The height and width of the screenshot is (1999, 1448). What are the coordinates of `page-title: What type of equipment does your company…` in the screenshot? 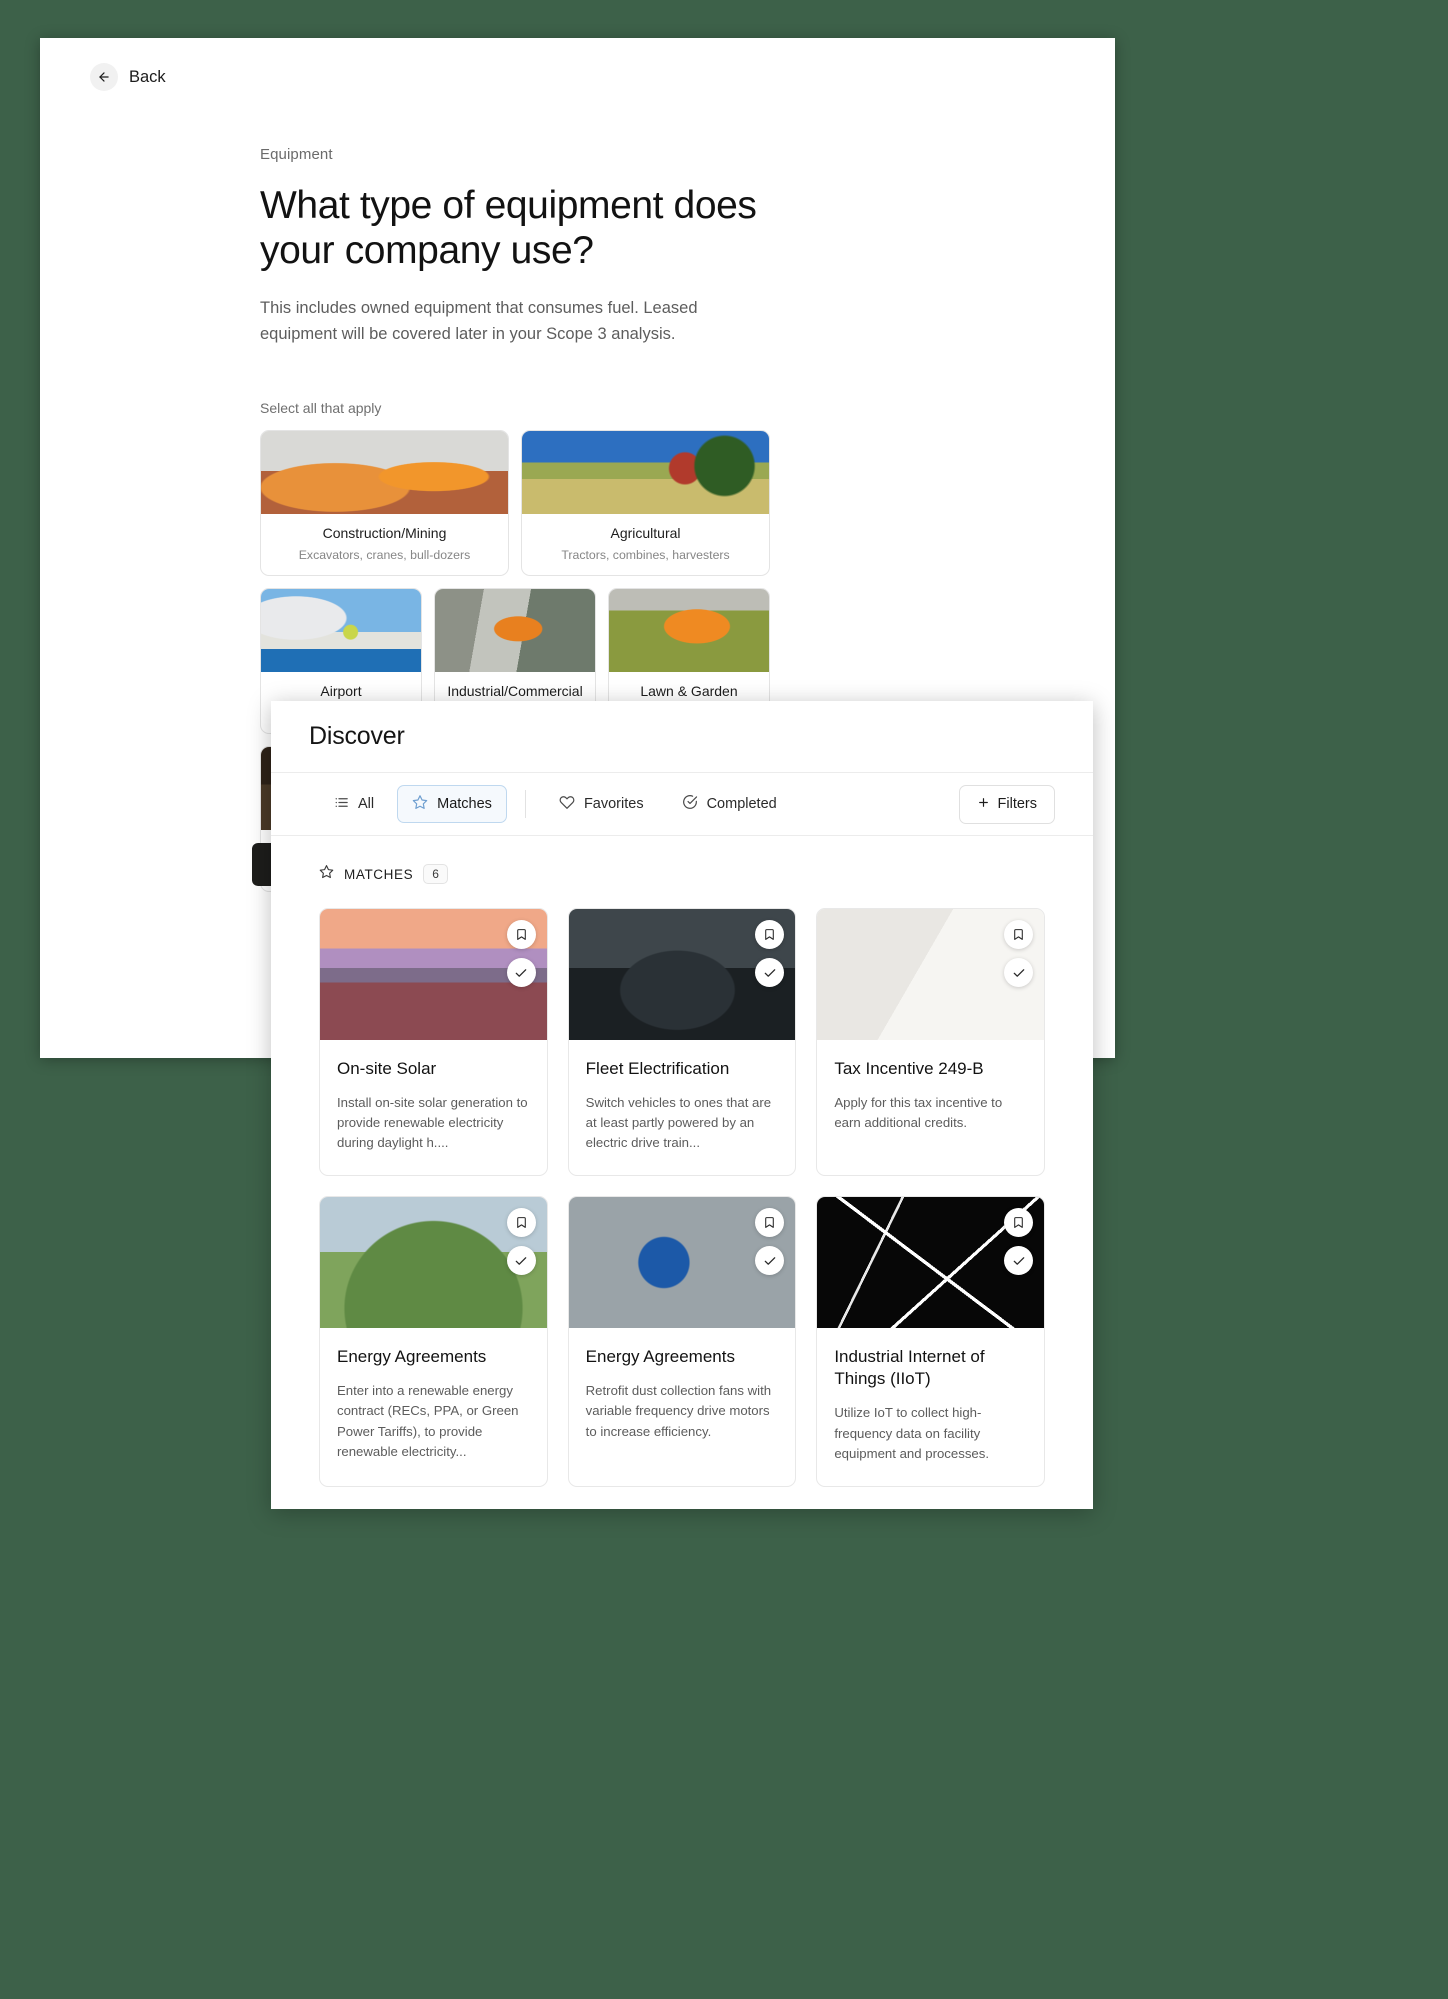 It's located at (508, 228).